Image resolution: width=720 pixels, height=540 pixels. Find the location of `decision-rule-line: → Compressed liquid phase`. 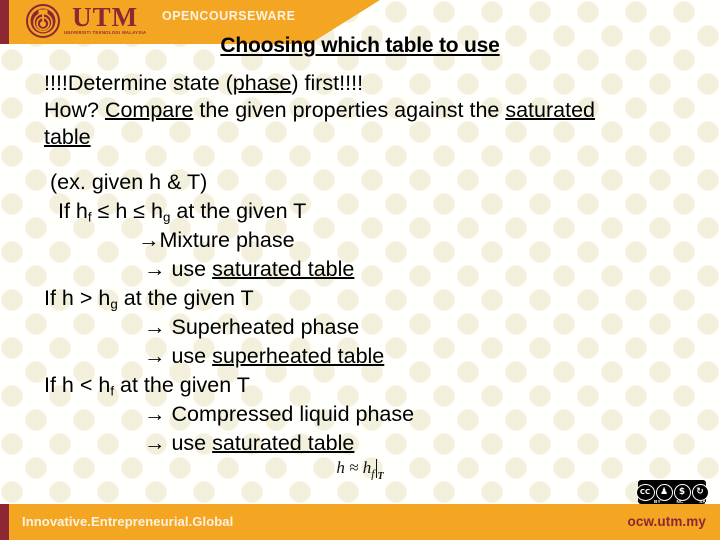

decision-rule-line: → Compressed liquid phase is located at coordinates (354, 414).